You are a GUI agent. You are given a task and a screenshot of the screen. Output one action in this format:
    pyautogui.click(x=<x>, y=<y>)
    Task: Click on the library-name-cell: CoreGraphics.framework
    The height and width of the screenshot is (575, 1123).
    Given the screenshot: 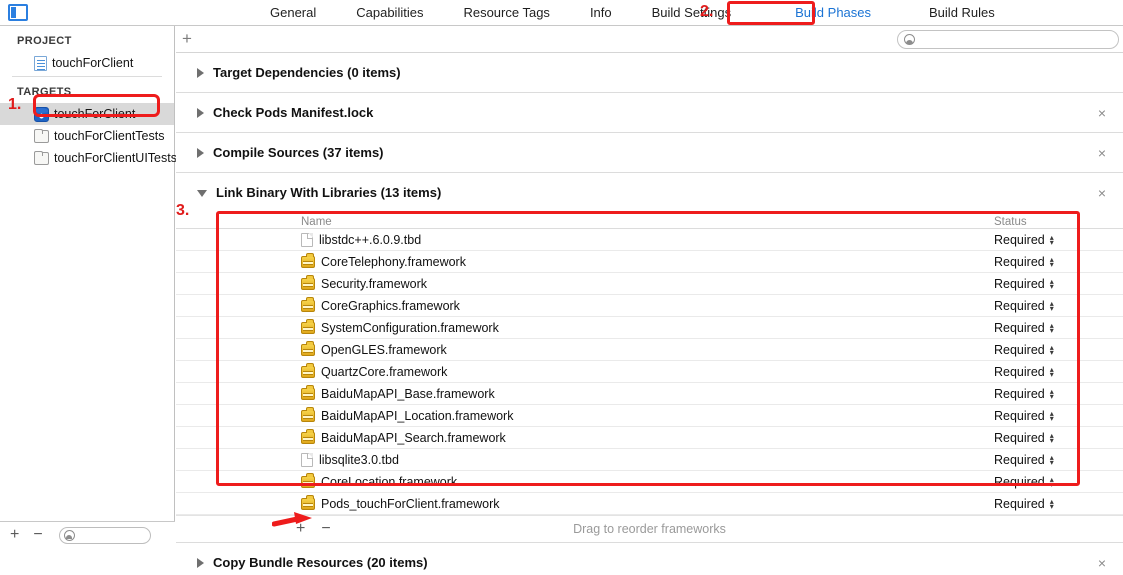 What is the action you would take?
    pyautogui.click(x=582, y=305)
    